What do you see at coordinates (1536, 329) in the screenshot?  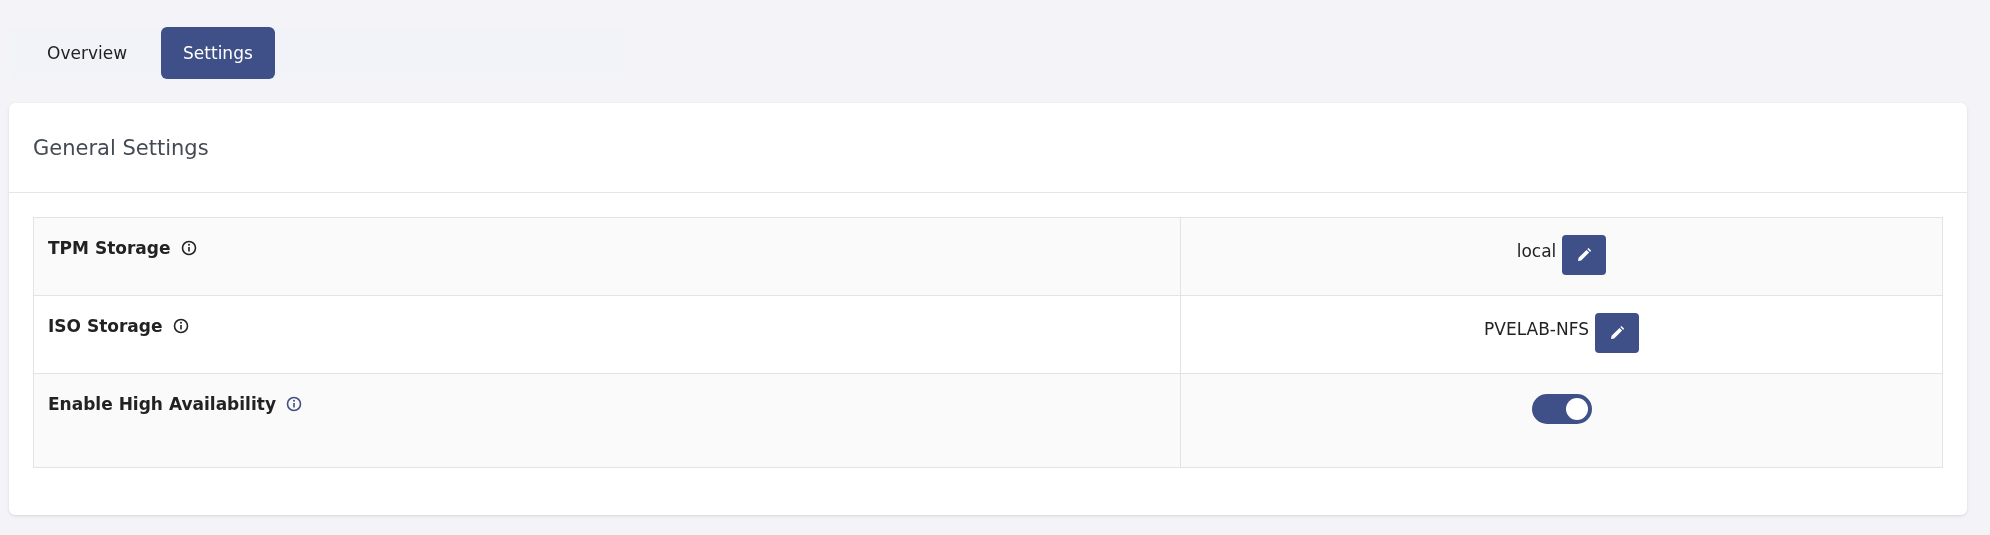 I see `setting-value: PVELAB-NFS` at bounding box center [1536, 329].